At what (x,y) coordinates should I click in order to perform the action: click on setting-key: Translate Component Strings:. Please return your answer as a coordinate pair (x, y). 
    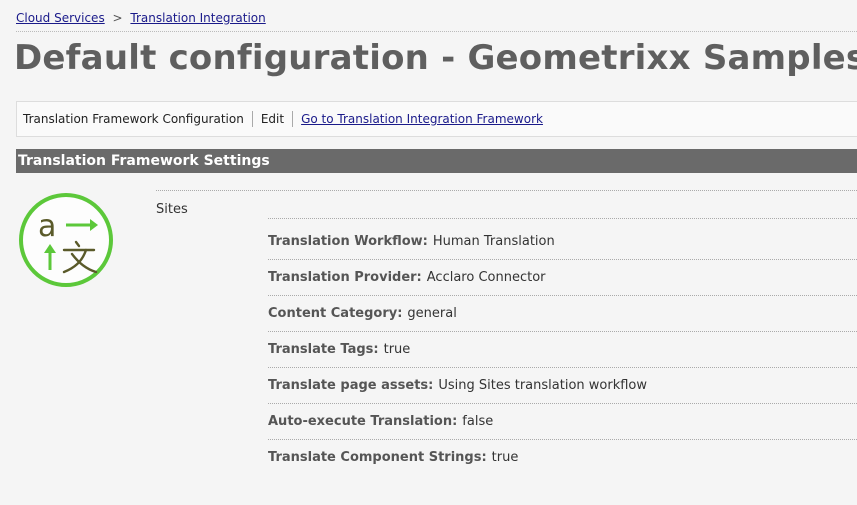
    Looking at the image, I should click on (377, 457).